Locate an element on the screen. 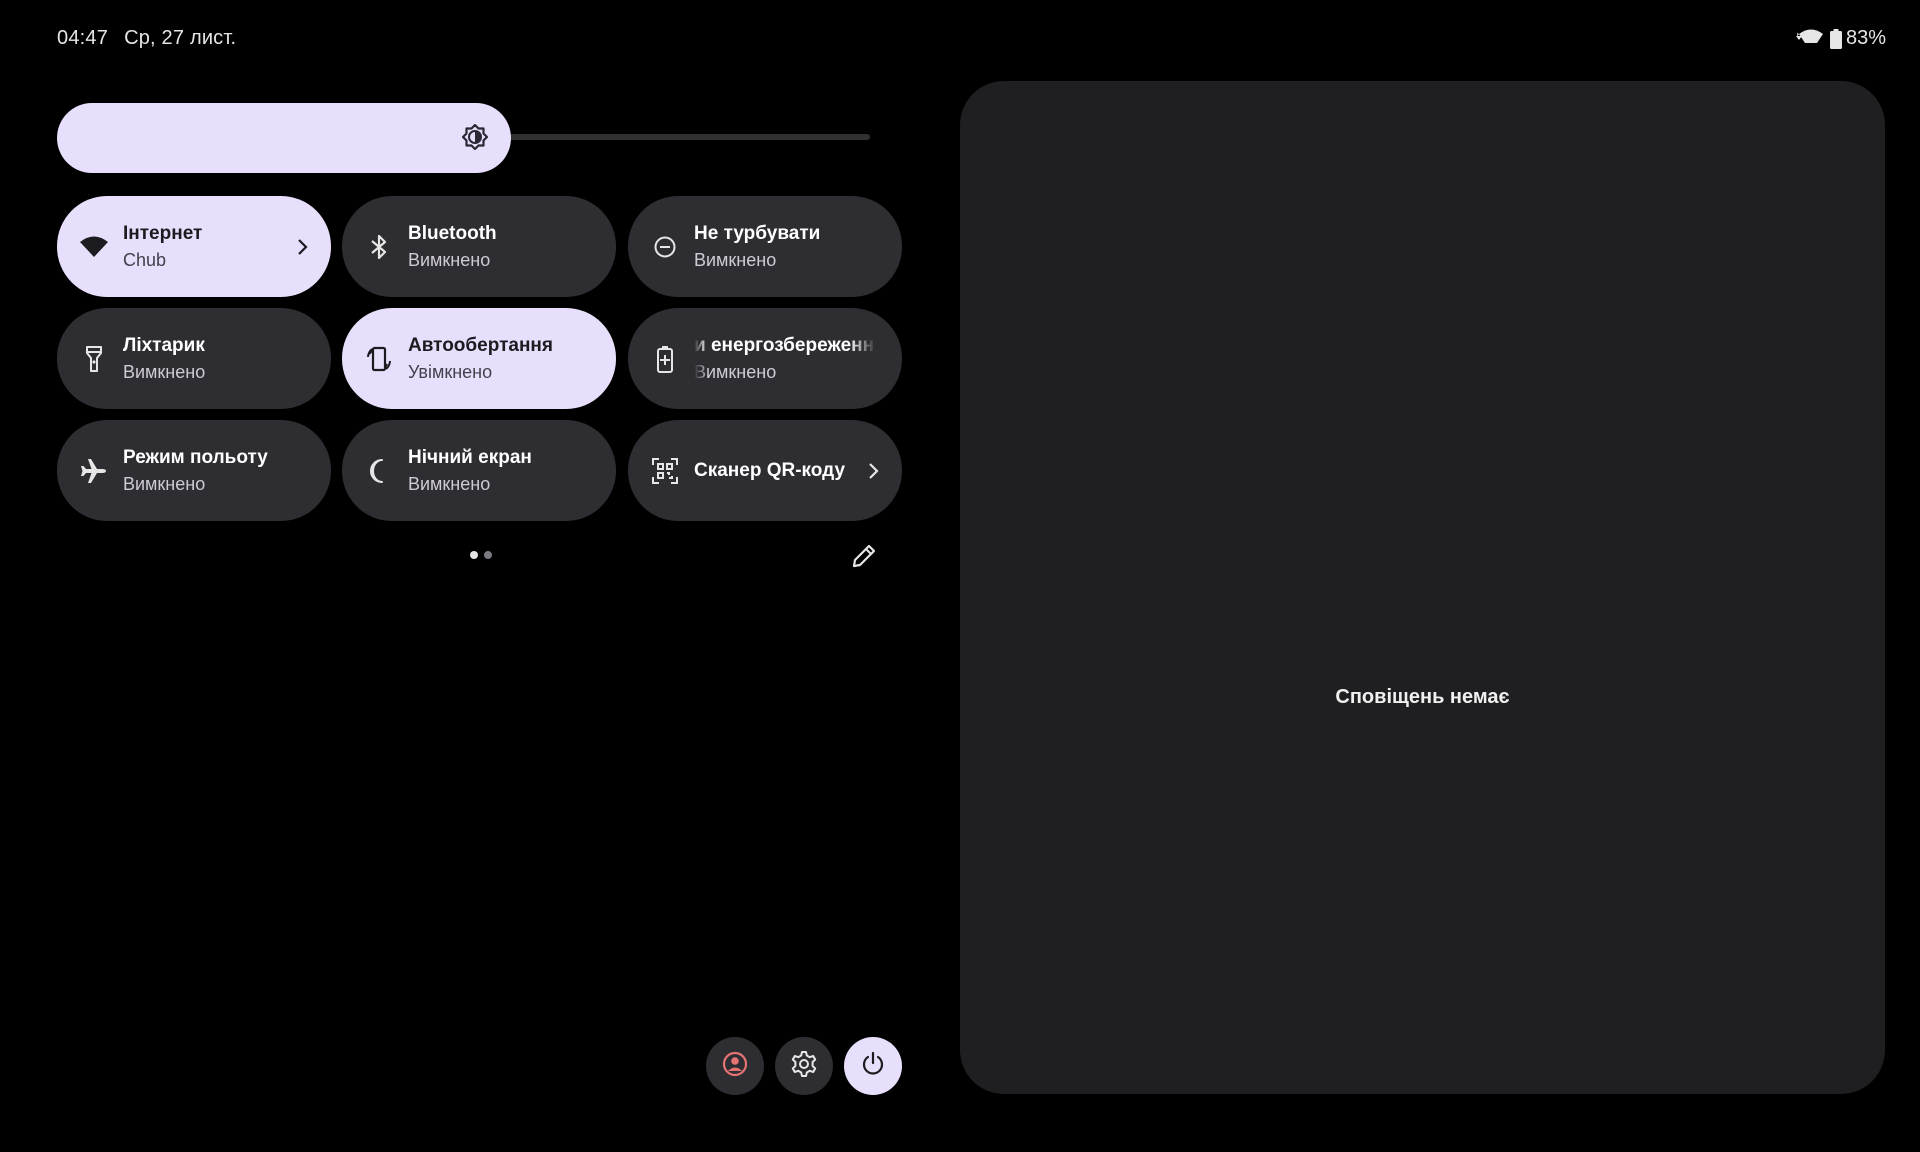  page-indicator is located at coordinates (481, 555).